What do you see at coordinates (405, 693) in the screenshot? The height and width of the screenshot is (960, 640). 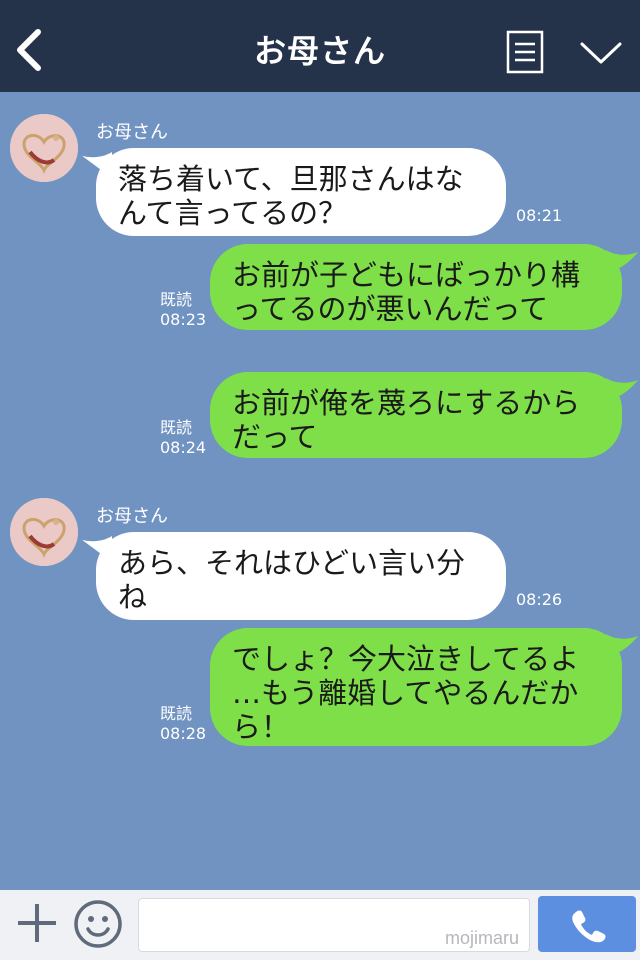 I see `message-line: …もう離婚してやるんだか` at bounding box center [405, 693].